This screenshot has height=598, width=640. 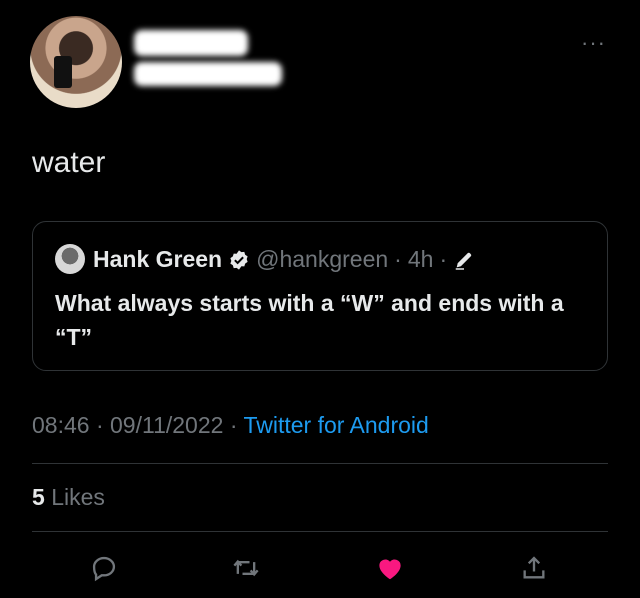 I want to click on quoted-age: 4h, so click(x=421, y=259).